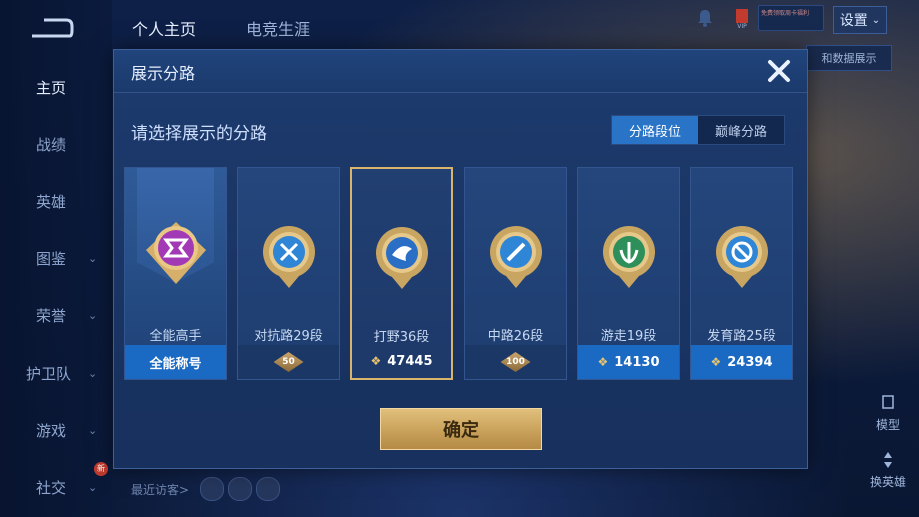 This screenshot has height=517, width=919. Describe the element at coordinates (51, 144) in the screenshot. I see `nav-label: 战绩` at that location.